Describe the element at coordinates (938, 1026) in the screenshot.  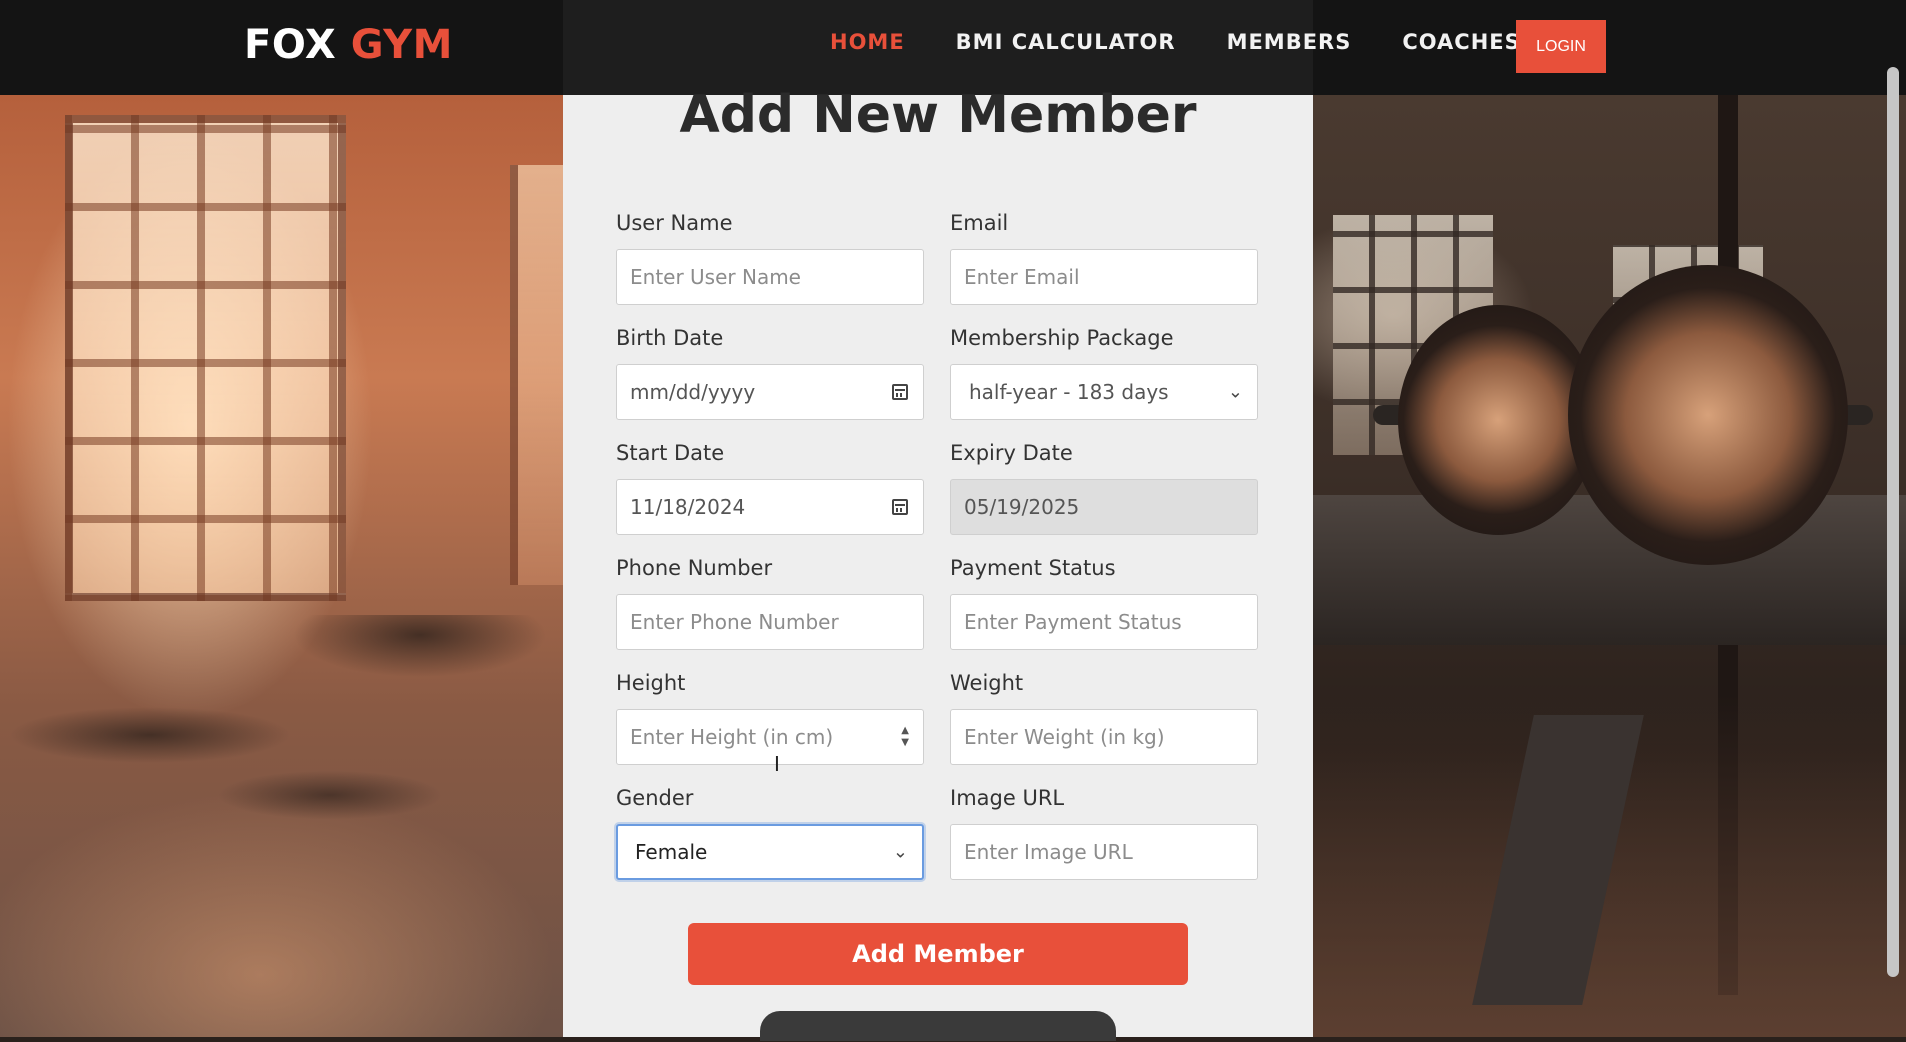
I see `bottom-toast-bar` at that location.